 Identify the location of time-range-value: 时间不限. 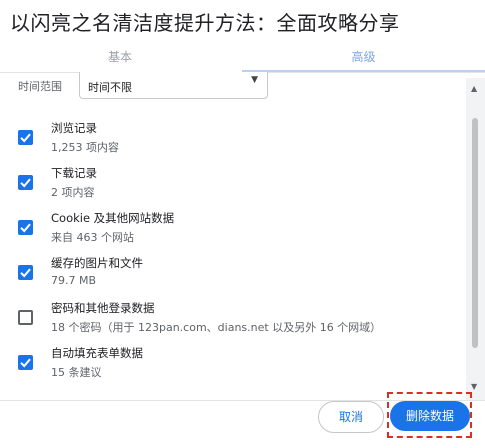
(110, 87).